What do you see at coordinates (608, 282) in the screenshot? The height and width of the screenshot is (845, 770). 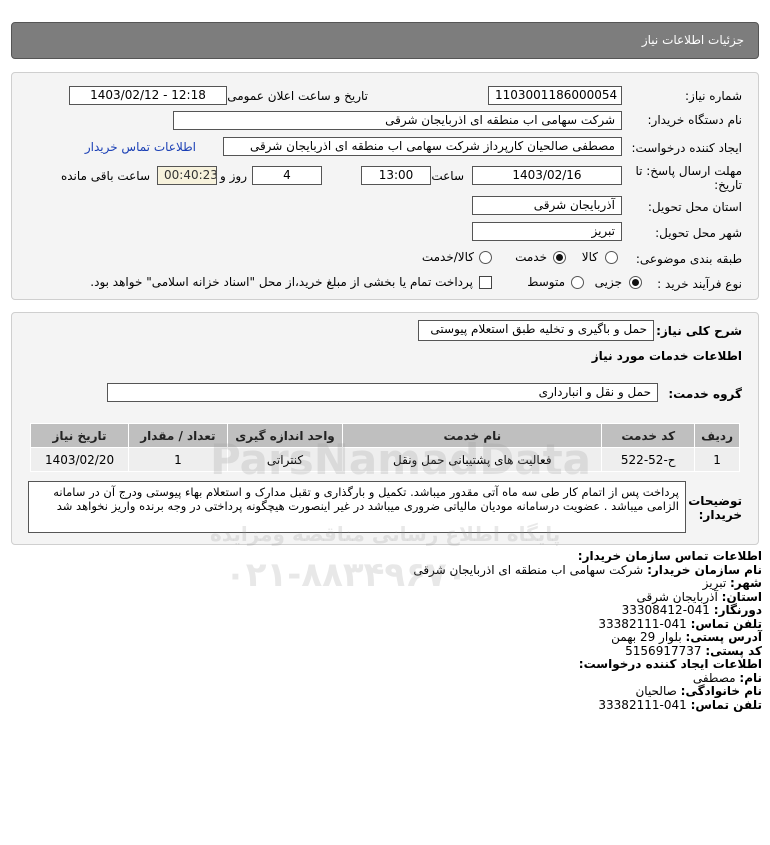 I see `process-option-minor: جزیی` at bounding box center [608, 282].